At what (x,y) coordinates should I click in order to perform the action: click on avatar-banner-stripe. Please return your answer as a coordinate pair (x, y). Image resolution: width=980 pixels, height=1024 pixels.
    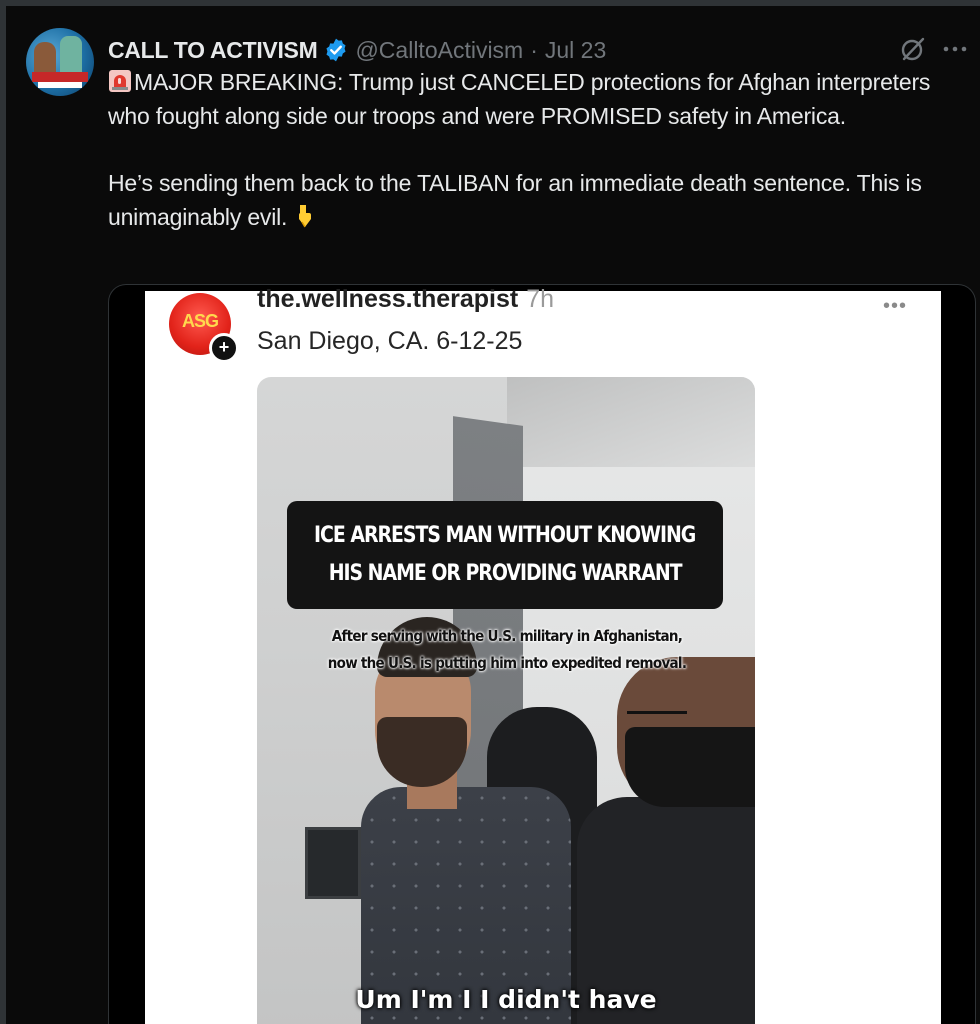
    Looking at the image, I should click on (60, 85).